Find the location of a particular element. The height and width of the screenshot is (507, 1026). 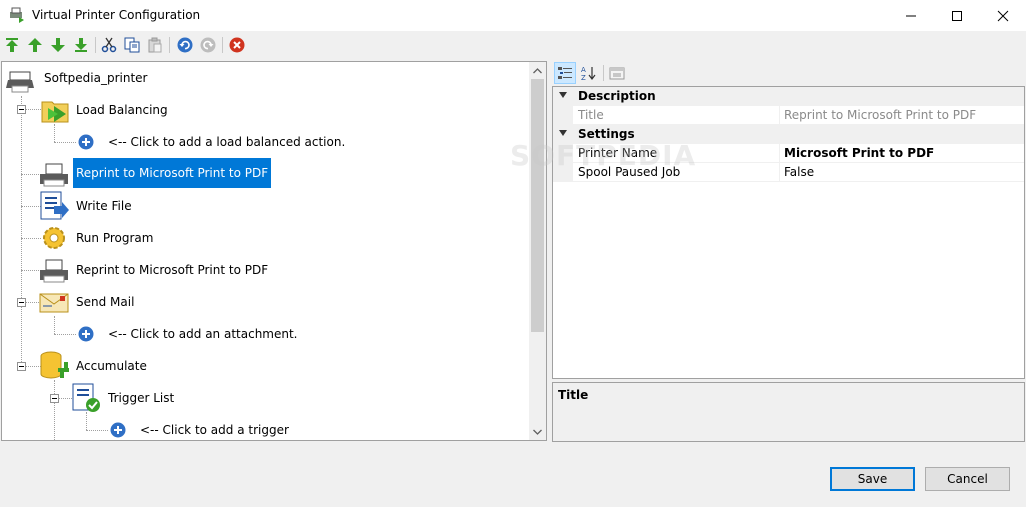

paste-button is located at coordinates (155, 45).